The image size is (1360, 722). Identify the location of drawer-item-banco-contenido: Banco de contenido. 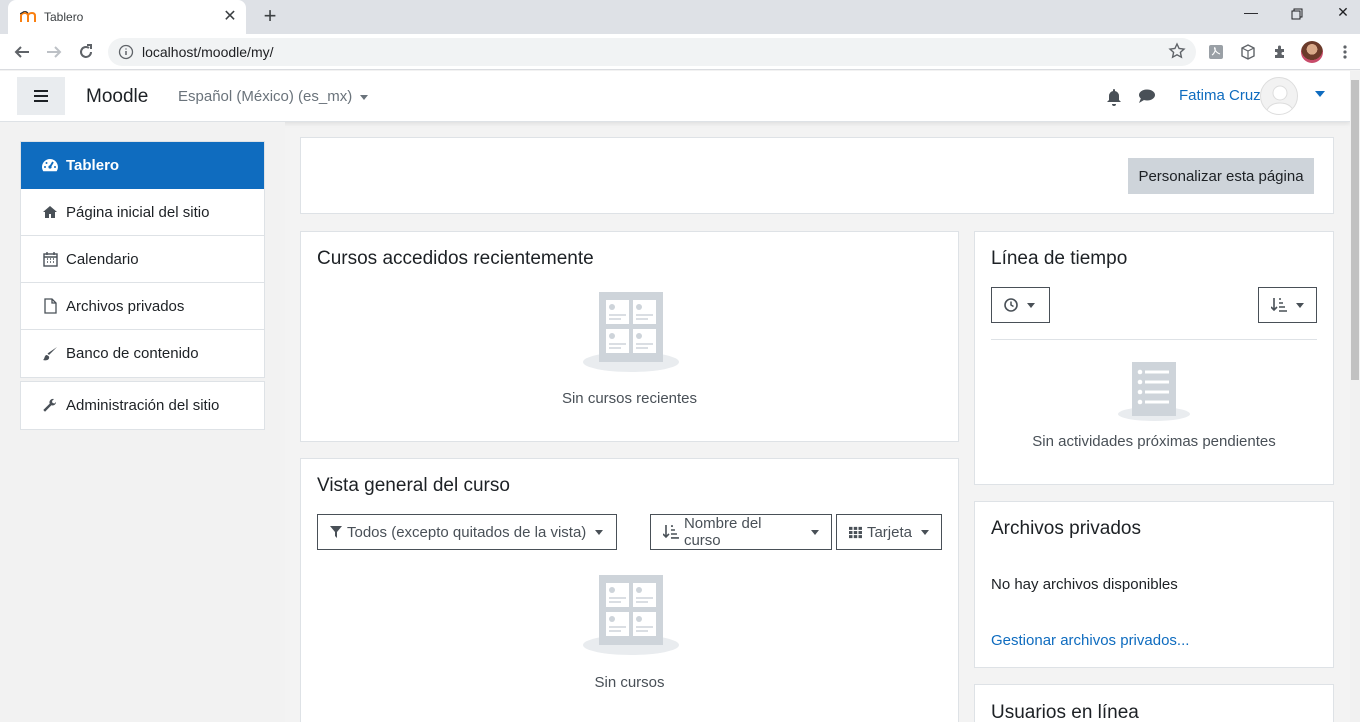
(142, 353).